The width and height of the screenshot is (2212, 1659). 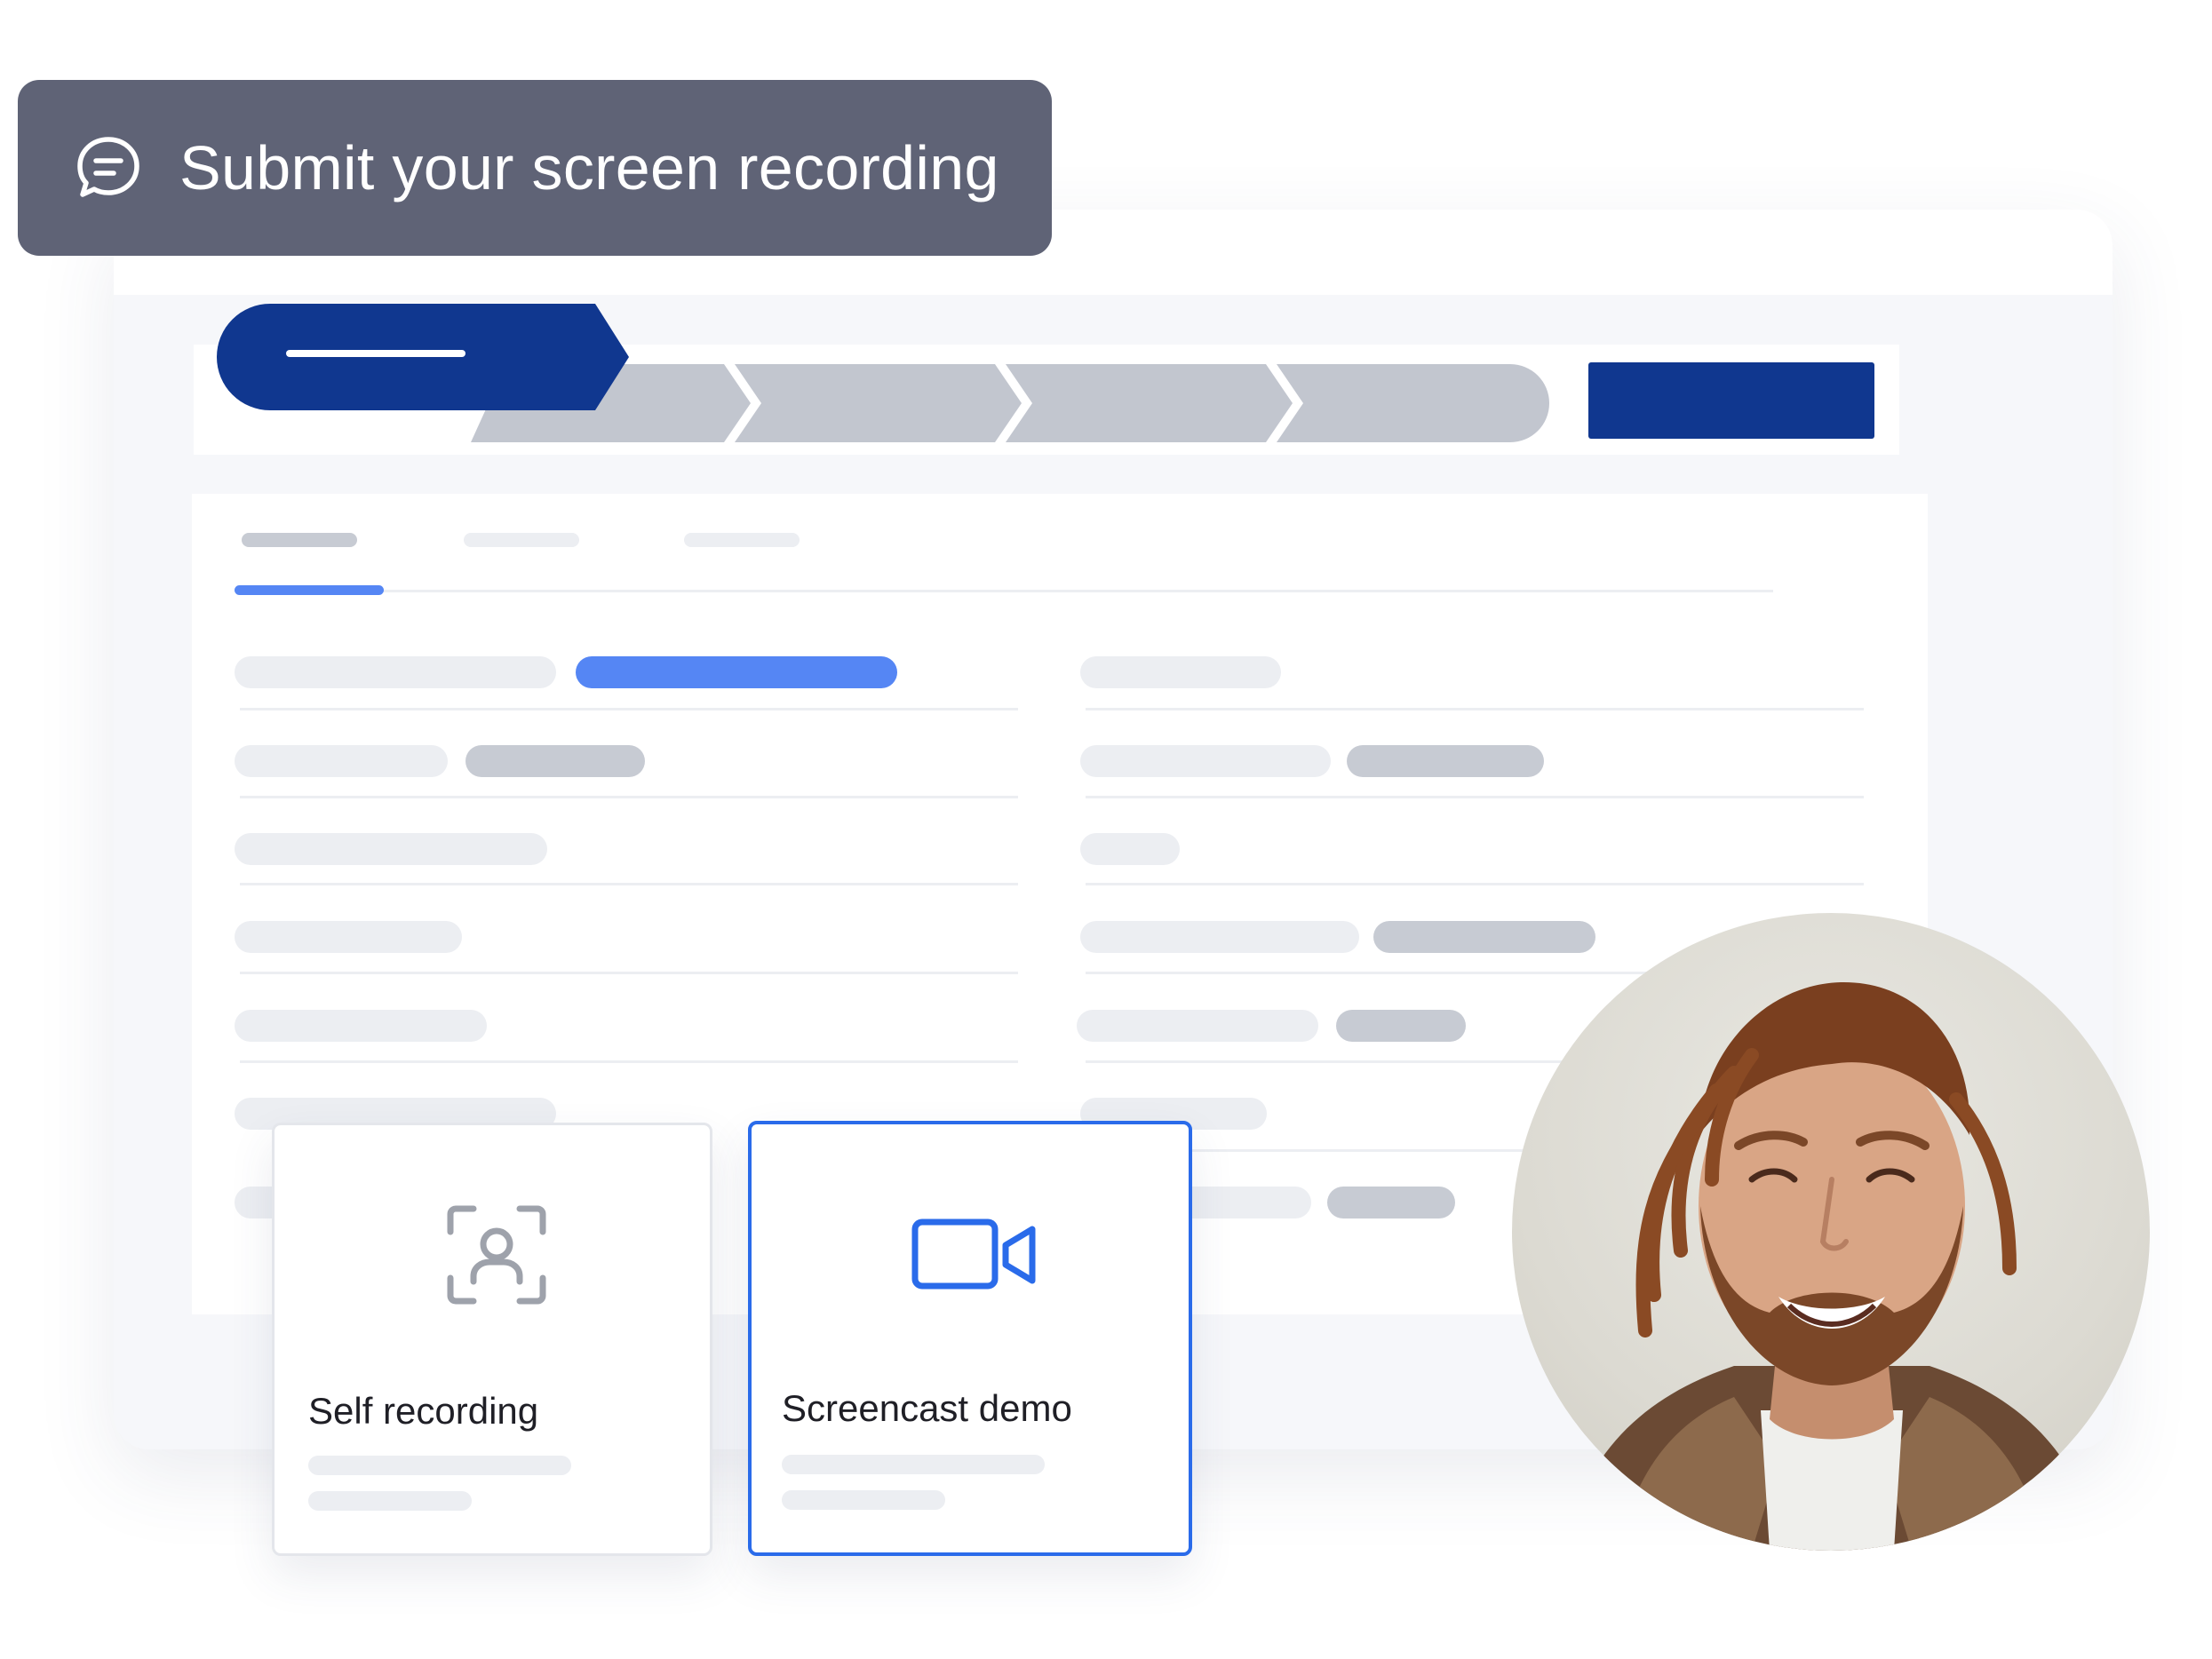 I want to click on avatar, so click(x=1831, y=1232).